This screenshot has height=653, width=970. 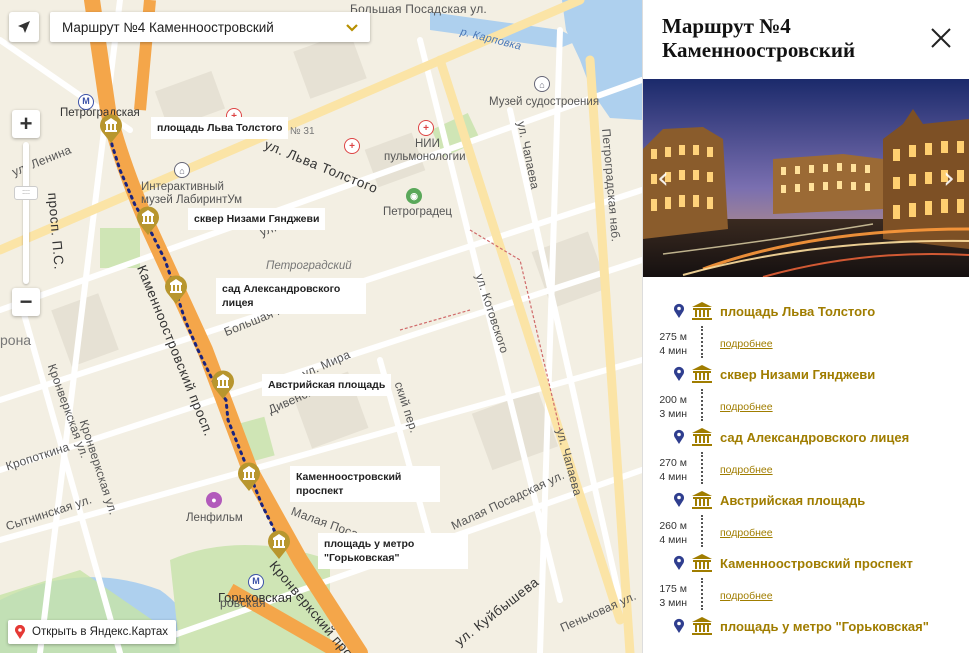 What do you see at coordinates (100, 632) in the screenshot?
I see `open-yandex-maps-label: Открыть в Яндекс.Картах` at bounding box center [100, 632].